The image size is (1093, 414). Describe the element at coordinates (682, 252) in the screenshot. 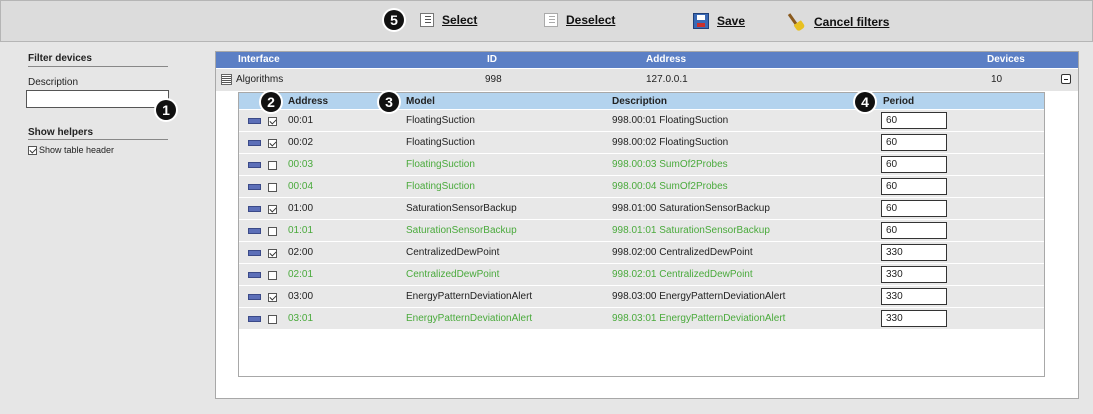

I see `device-description: 998.02:00 CentralizedDewPoint` at that location.